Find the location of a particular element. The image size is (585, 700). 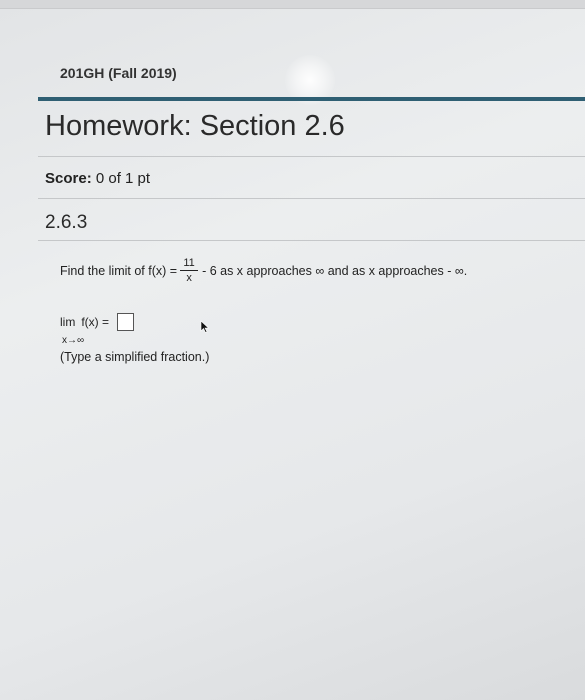

fraction-numerator: 11 is located at coordinates (189, 263).